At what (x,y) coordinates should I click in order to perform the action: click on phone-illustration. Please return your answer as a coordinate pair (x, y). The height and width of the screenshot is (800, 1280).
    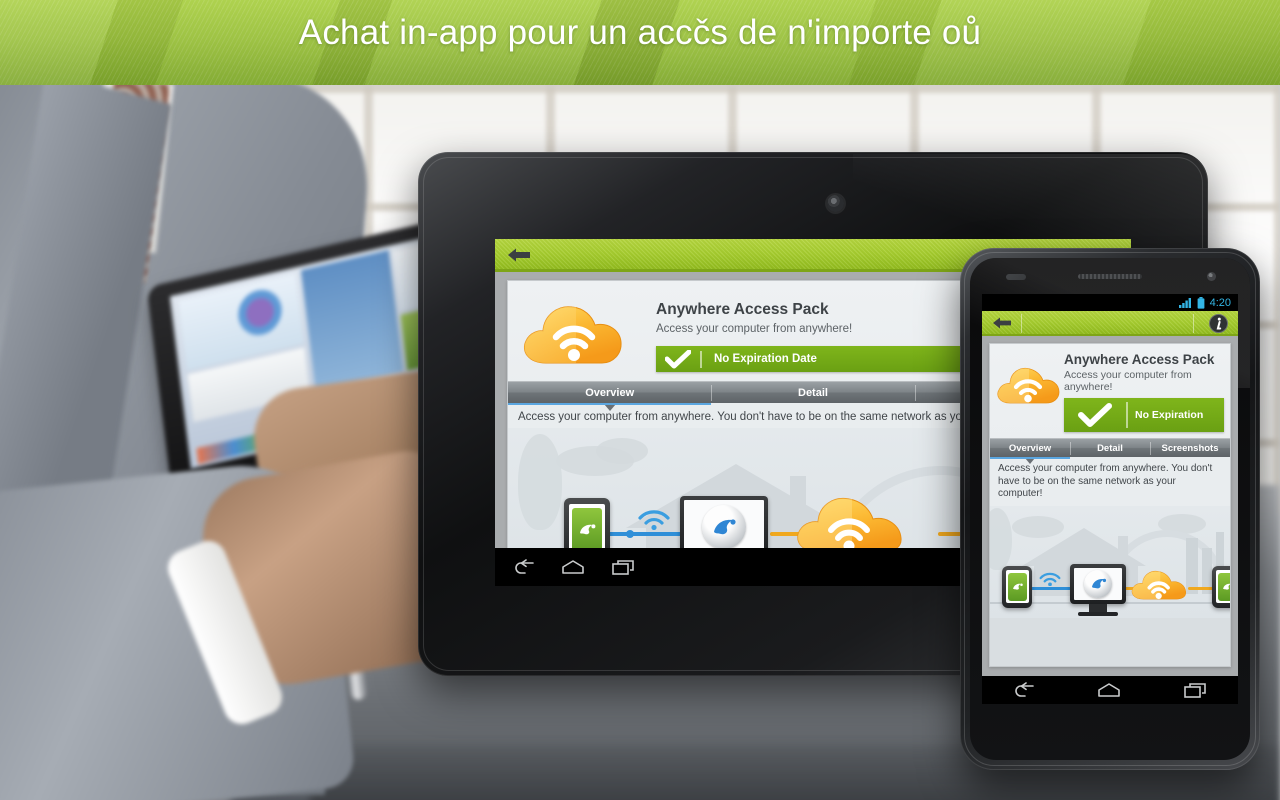
    Looking at the image, I should click on (1110, 561).